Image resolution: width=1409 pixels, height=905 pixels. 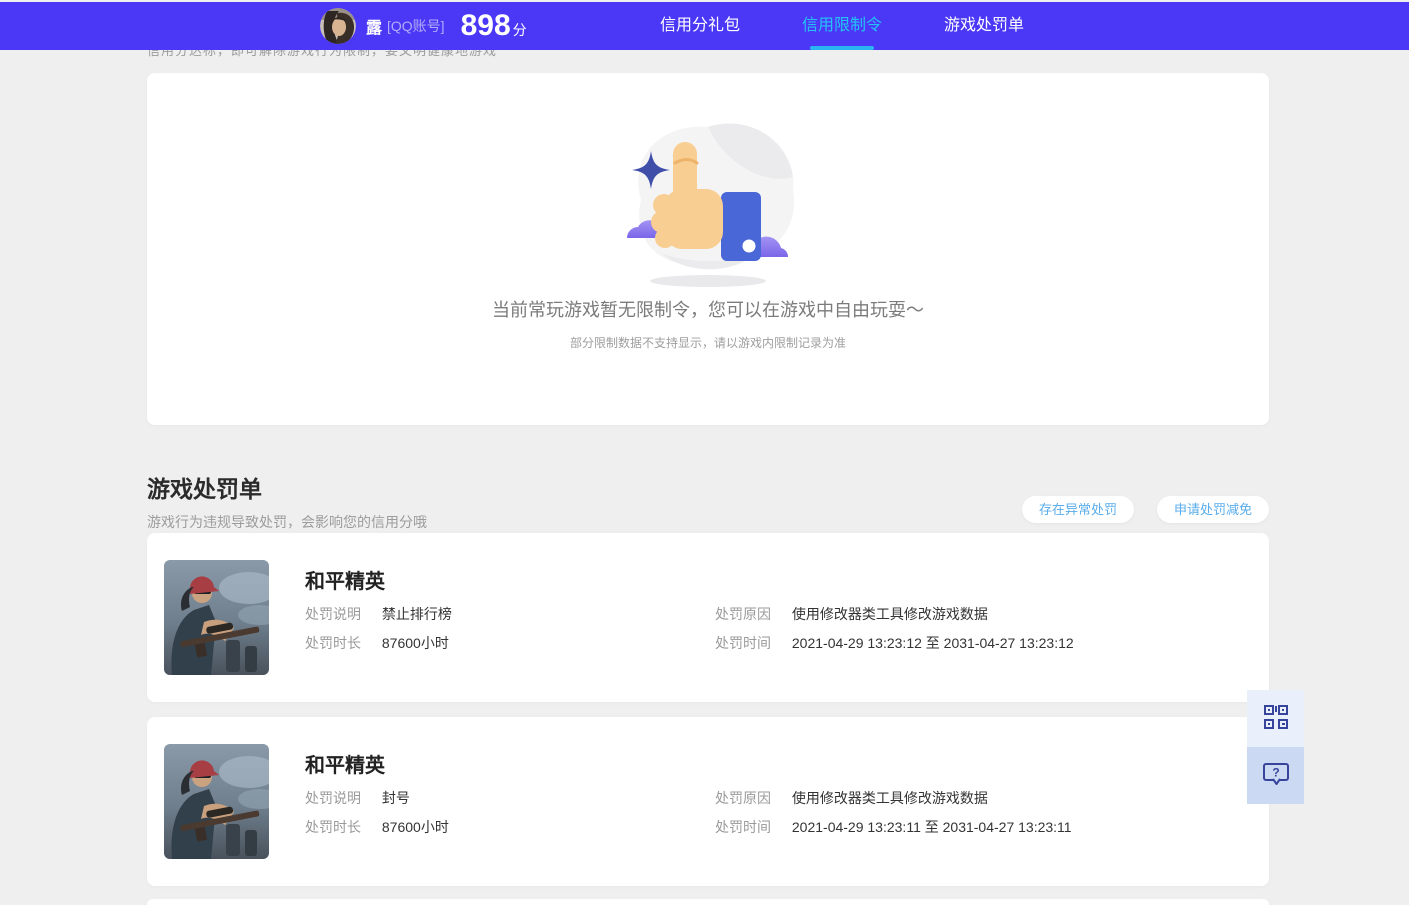 What do you see at coordinates (485, 25) in the screenshot?
I see `credit-score-value: 898` at bounding box center [485, 25].